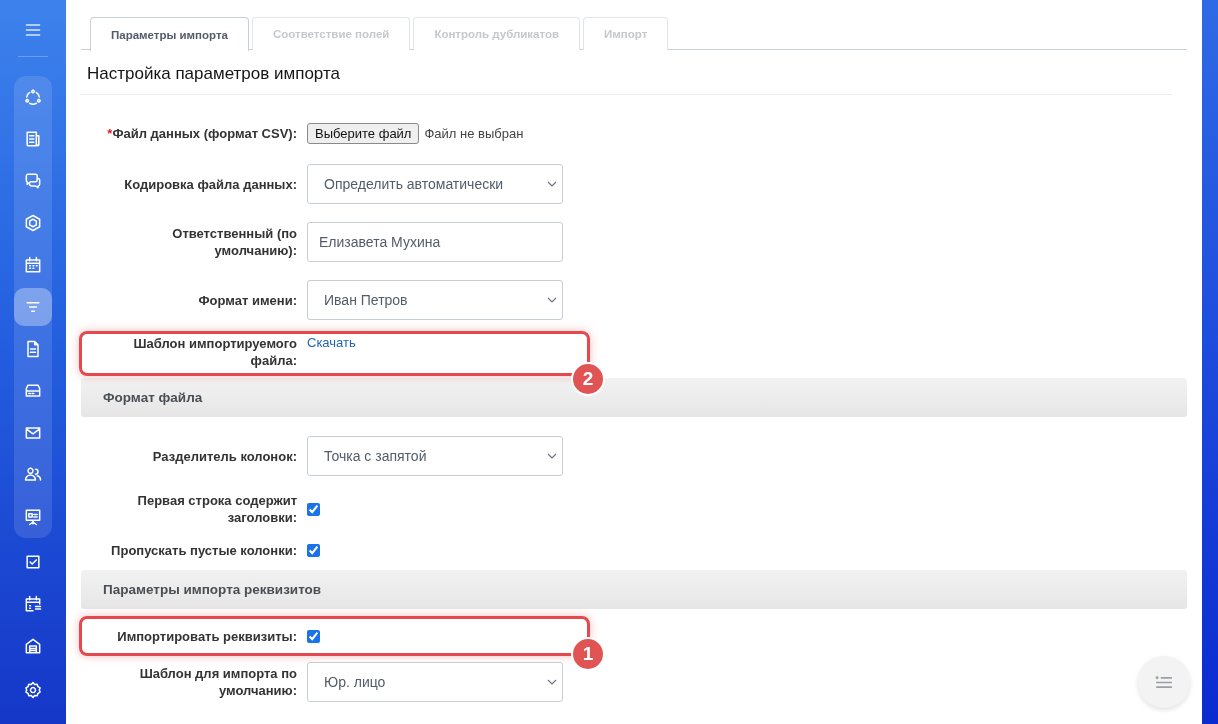  I want to click on download-link: Скачать, so click(331, 342).